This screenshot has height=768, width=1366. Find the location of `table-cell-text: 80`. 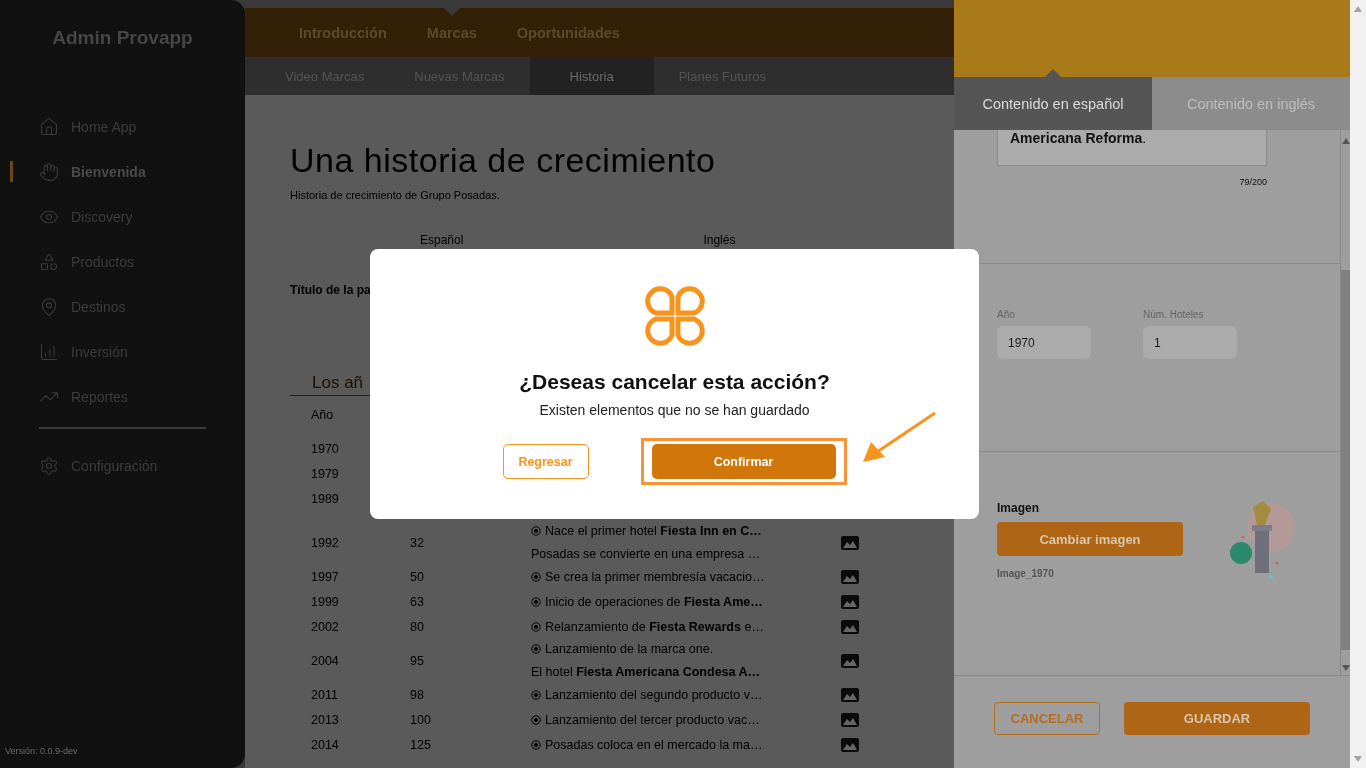

table-cell-text: 80 is located at coordinates (417, 626).